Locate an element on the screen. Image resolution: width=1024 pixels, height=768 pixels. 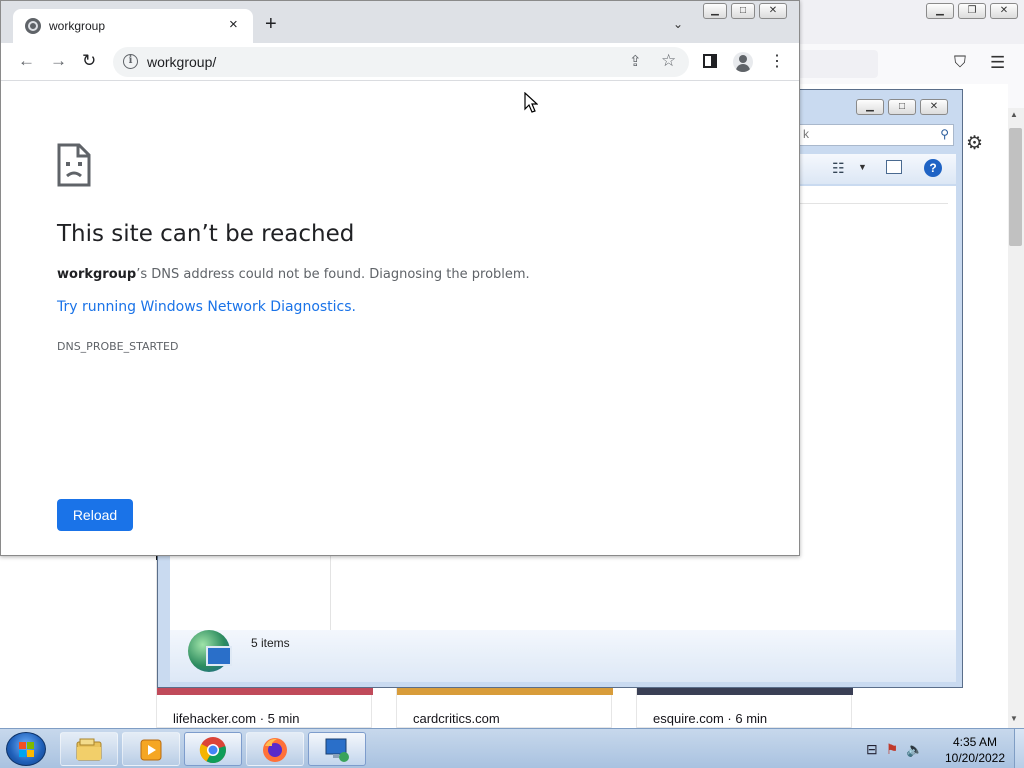
firefox-minimize-button: ▁ is located at coordinates (940, 11).